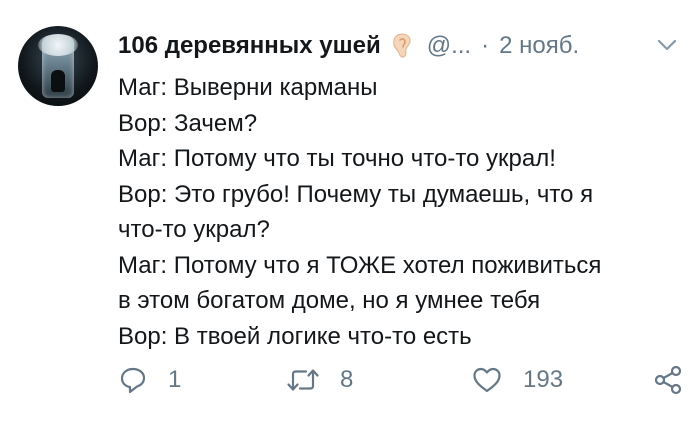 The height and width of the screenshot is (427, 700). I want to click on tweet-text-line: Вор: Это грубо! Почему ты думаешь, что я, so click(356, 194).